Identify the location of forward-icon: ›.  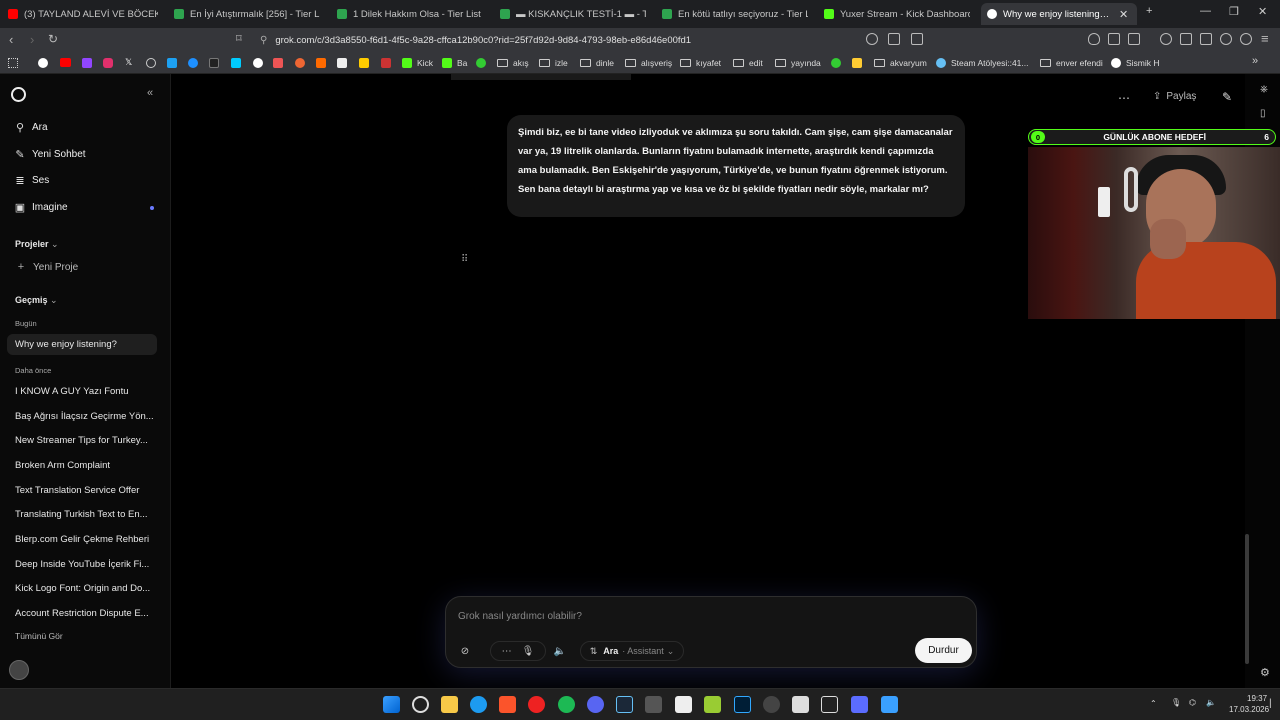
(32, 39).